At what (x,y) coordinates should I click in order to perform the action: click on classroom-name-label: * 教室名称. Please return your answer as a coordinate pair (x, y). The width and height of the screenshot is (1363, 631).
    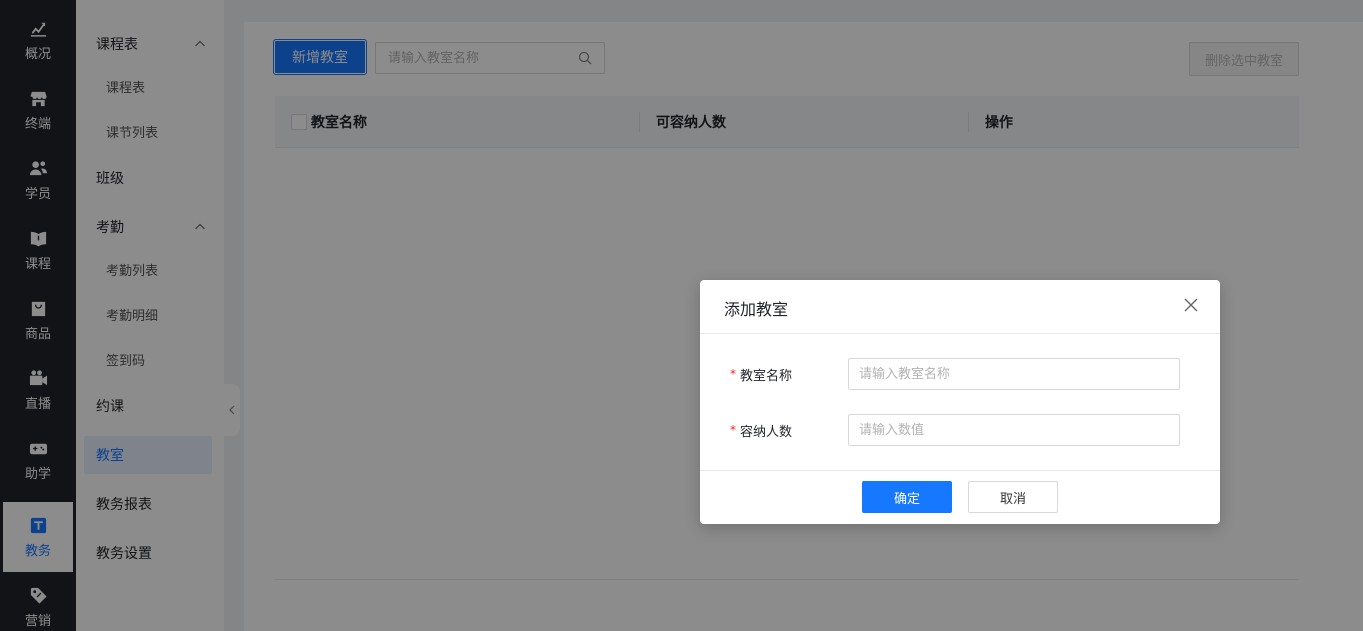
    Looking at the image, I should click on (761, 375).